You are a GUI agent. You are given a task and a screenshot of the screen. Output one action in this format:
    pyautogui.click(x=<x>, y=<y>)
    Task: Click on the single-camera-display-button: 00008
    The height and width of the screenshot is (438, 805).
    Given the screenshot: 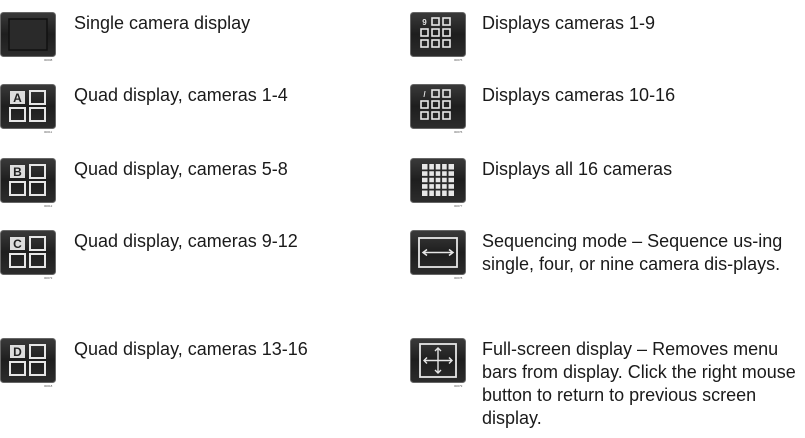 What is the action you would take?
    pyautogui.click(x=28, y=37)
    